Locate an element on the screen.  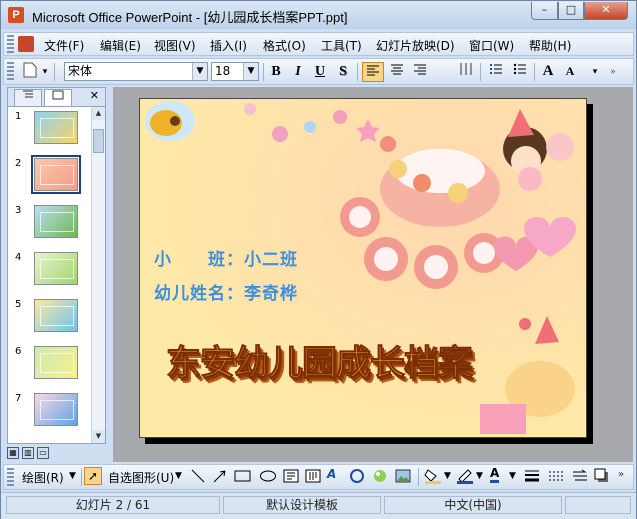
bold-button: B is located at coordinates (276, 72).